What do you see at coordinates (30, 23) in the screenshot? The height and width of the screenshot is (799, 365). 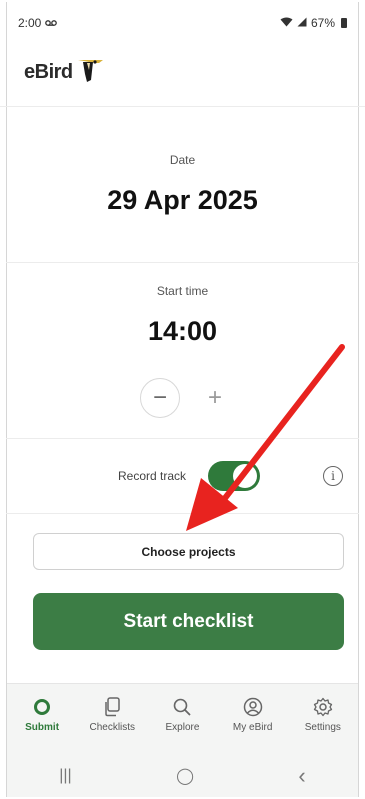 I see `status-time: 2:00` at bounding box center [30, 23].